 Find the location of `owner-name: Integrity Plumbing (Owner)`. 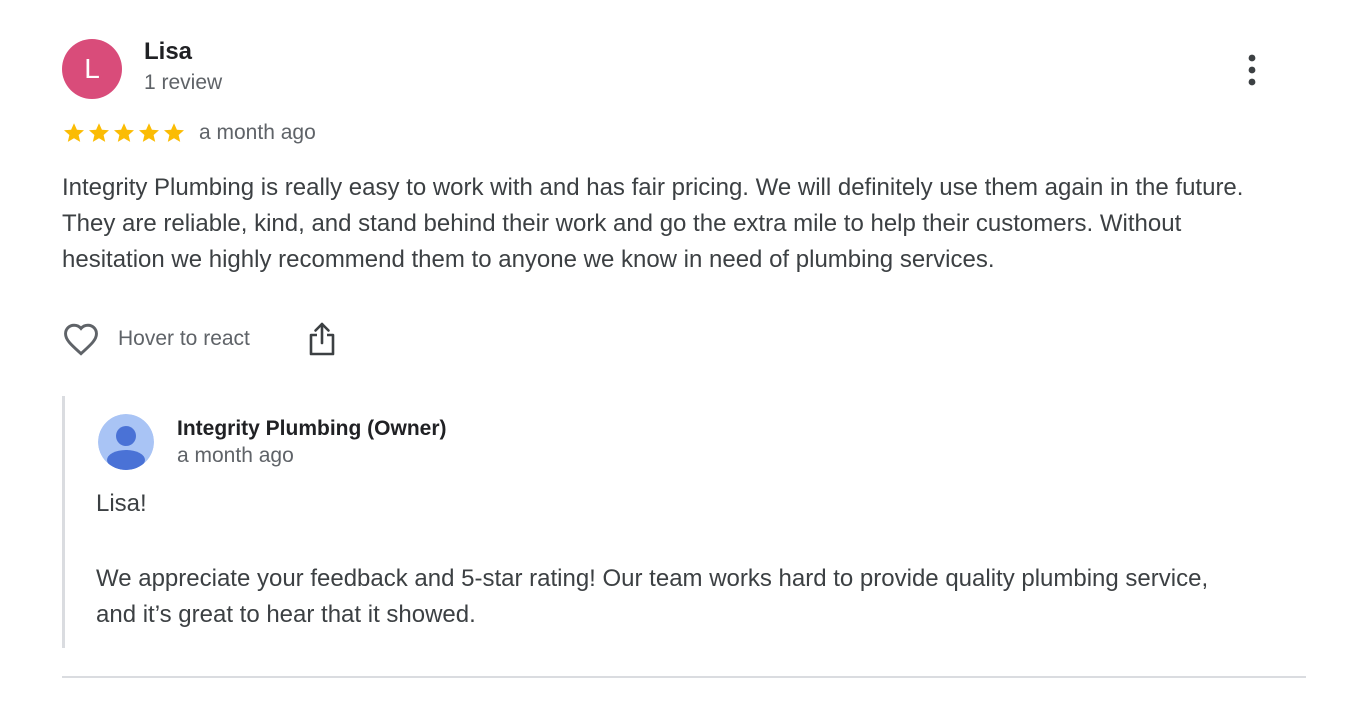

owner-name: Integrity Plumbing (Owner) is located at coordinates (312, 428).